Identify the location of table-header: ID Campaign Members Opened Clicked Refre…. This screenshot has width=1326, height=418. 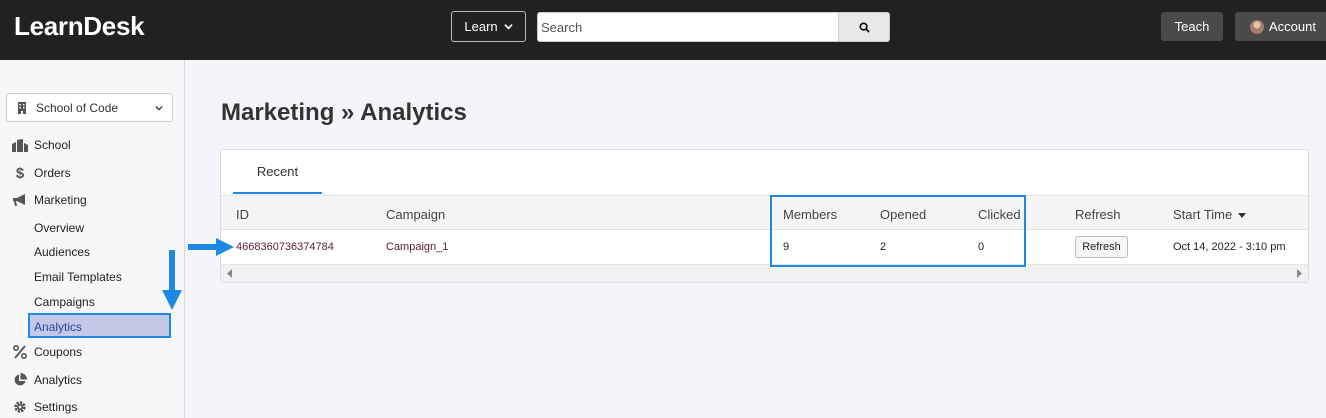
(764, 212).